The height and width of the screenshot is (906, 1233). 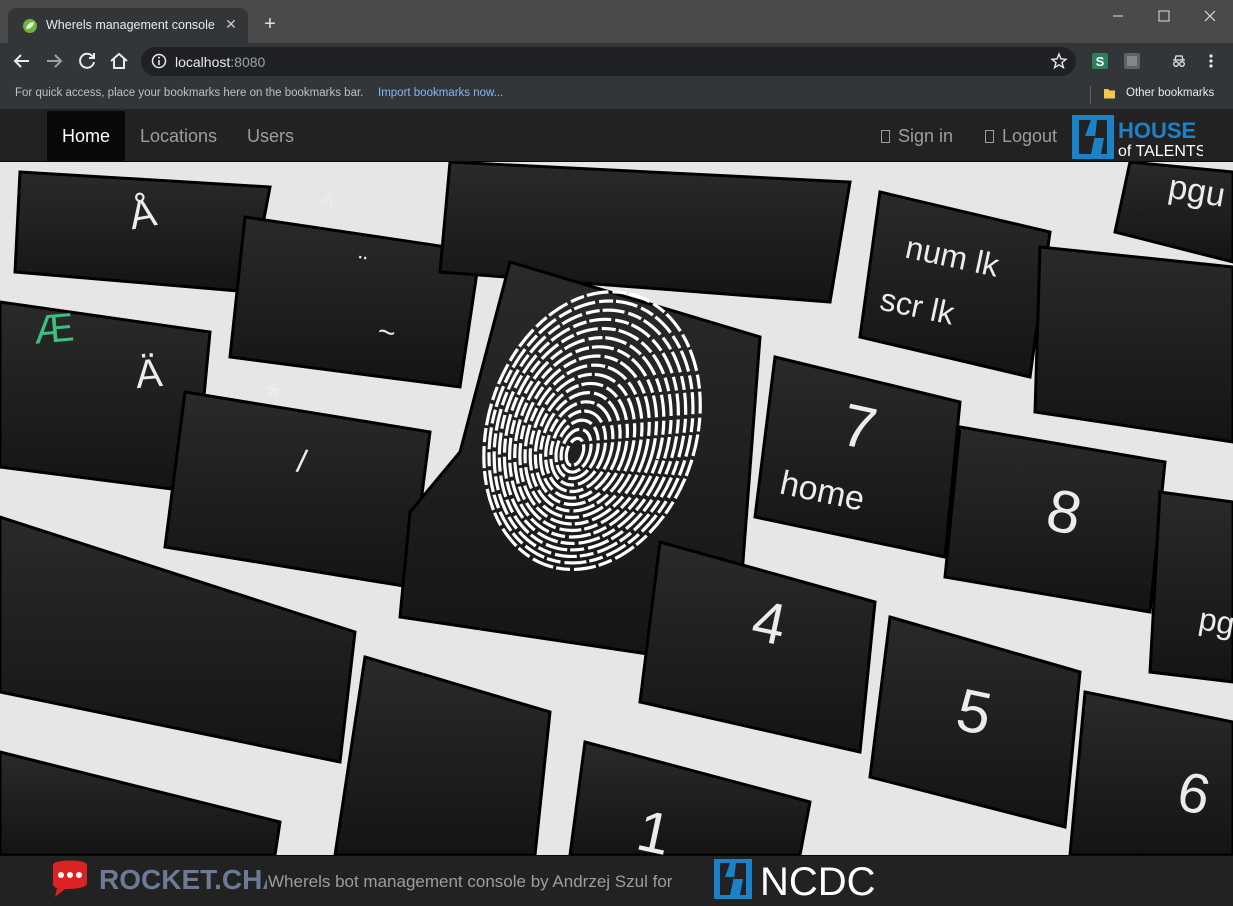 What do you see at coordinates (86, 136) in the screenshot?
I see `nav-home: Home` at bounding box center [86, 136].